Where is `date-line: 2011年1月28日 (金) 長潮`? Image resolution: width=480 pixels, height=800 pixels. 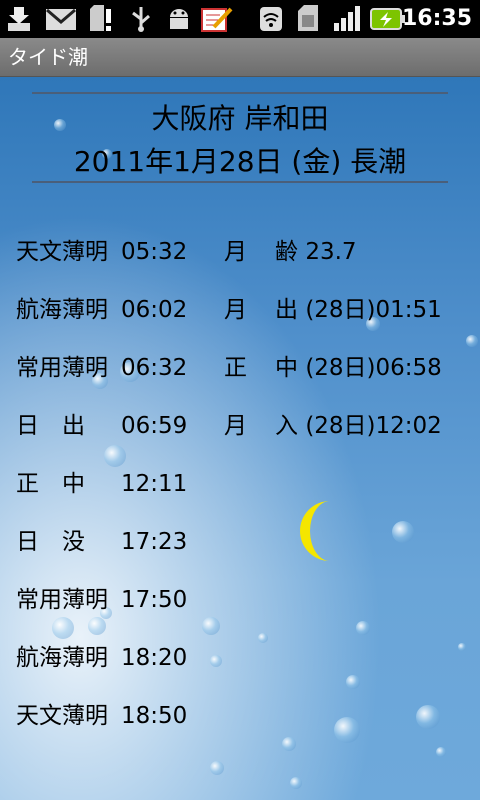
date-line: 2011年1月28日 (金) 長潮 is located at coordinates (240, 161).